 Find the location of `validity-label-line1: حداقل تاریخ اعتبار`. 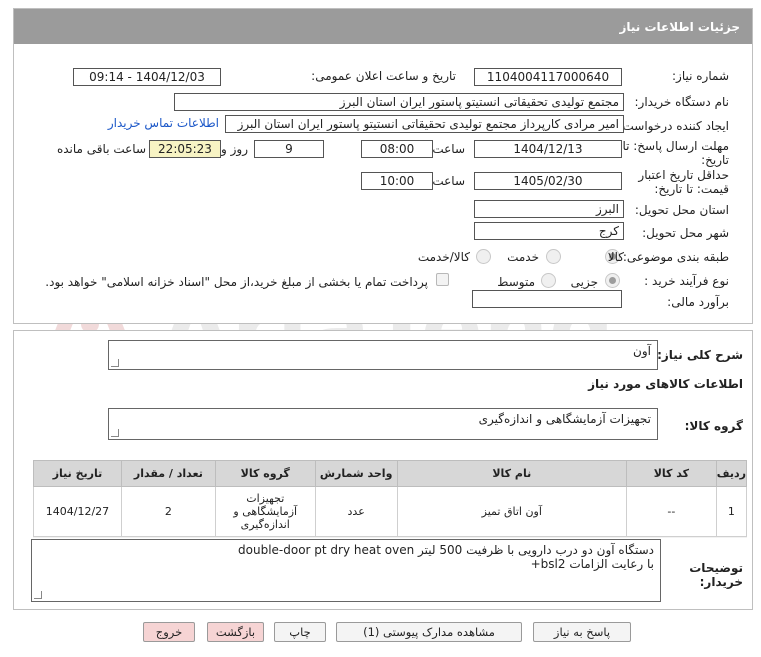

validity-label-line1: حداقل تاریخ اعتبار is located at coordinates (683, 175).